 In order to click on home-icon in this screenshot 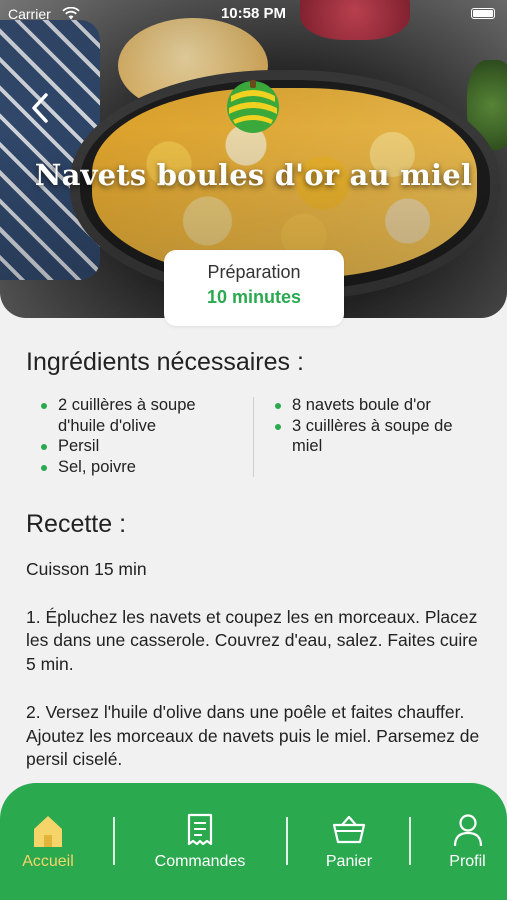, I will do `click(48, 831)`.